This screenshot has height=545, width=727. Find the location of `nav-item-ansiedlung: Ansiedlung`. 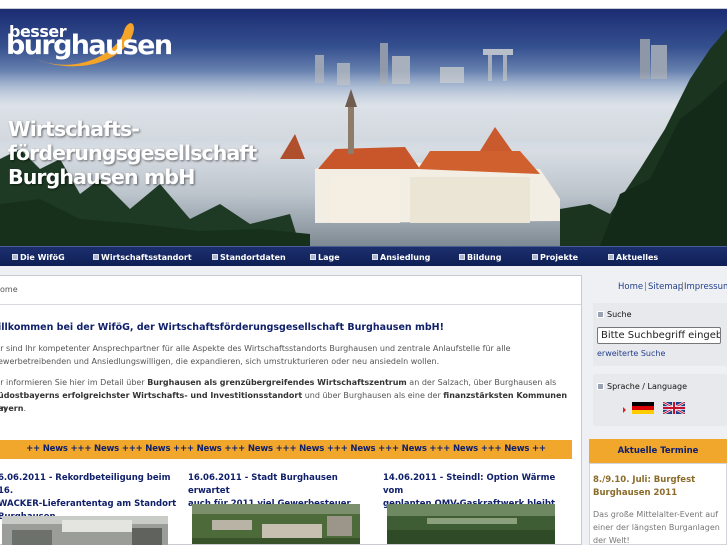

nav-item-ansiedlung: Ansiedlung is located at coordinates (401, 257).